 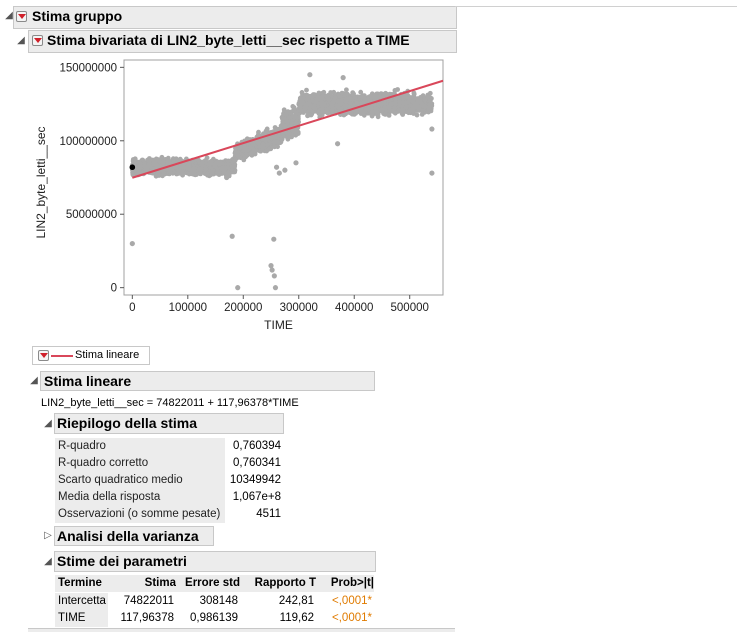 I want to click on summary-row-label: Osservazioni (o somme pesate), so click(x=140, y=514).